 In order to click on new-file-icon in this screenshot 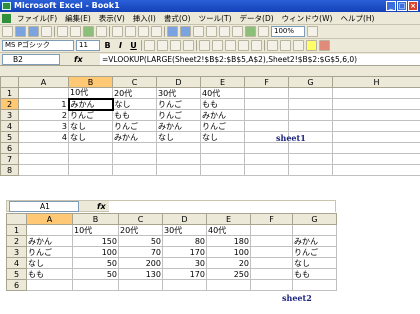, I will do `click(7, 31)`.